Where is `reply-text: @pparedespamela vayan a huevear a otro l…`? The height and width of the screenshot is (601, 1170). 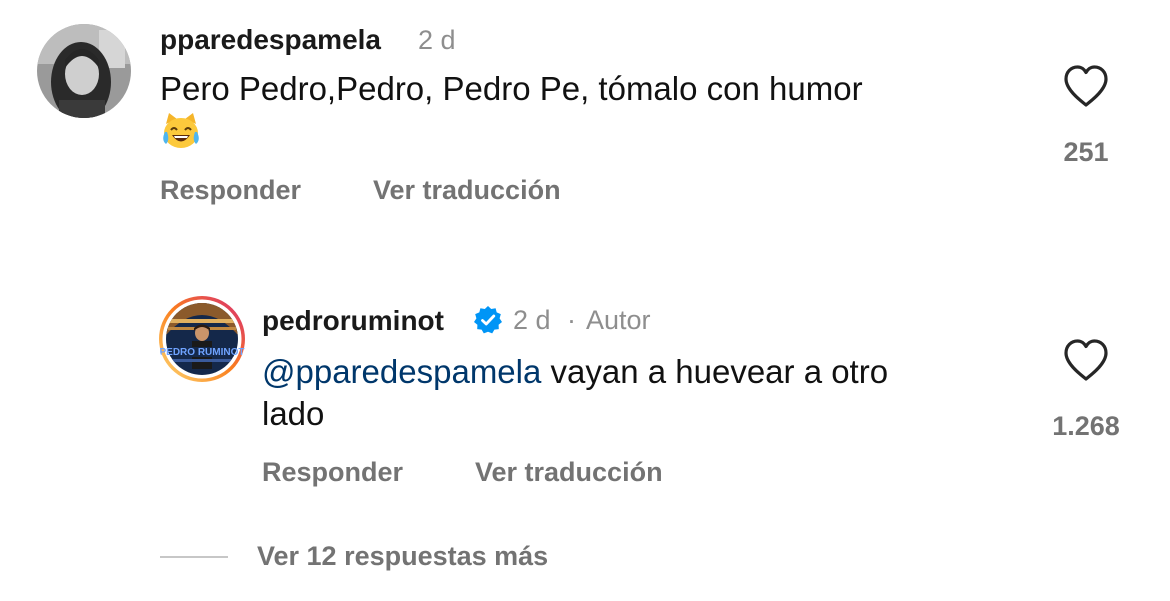 reply-text: @pparedespamela vayan a huevear a otro l… is located at coordinates (642, 393).